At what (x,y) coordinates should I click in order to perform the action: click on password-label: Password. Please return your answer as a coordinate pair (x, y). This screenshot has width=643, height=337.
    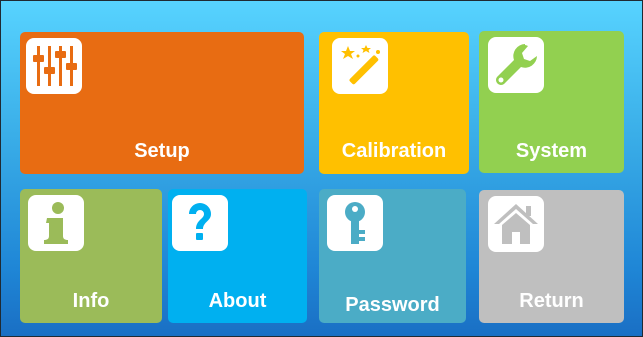
    Looking at the image, I should click on (392, 305).